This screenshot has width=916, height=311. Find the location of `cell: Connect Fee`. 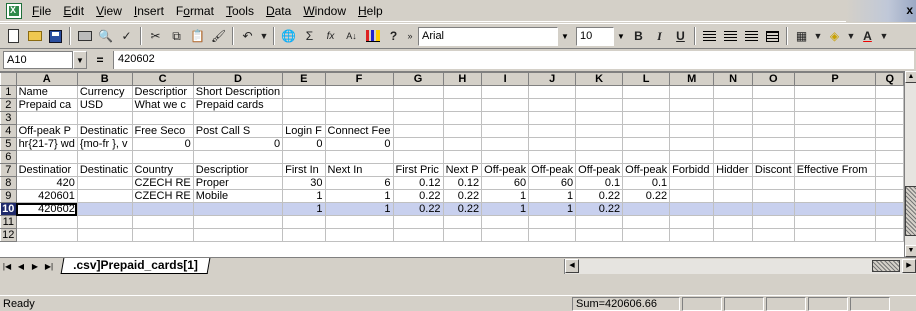

cell: Connect Fee is located at coordinates (359, 131).